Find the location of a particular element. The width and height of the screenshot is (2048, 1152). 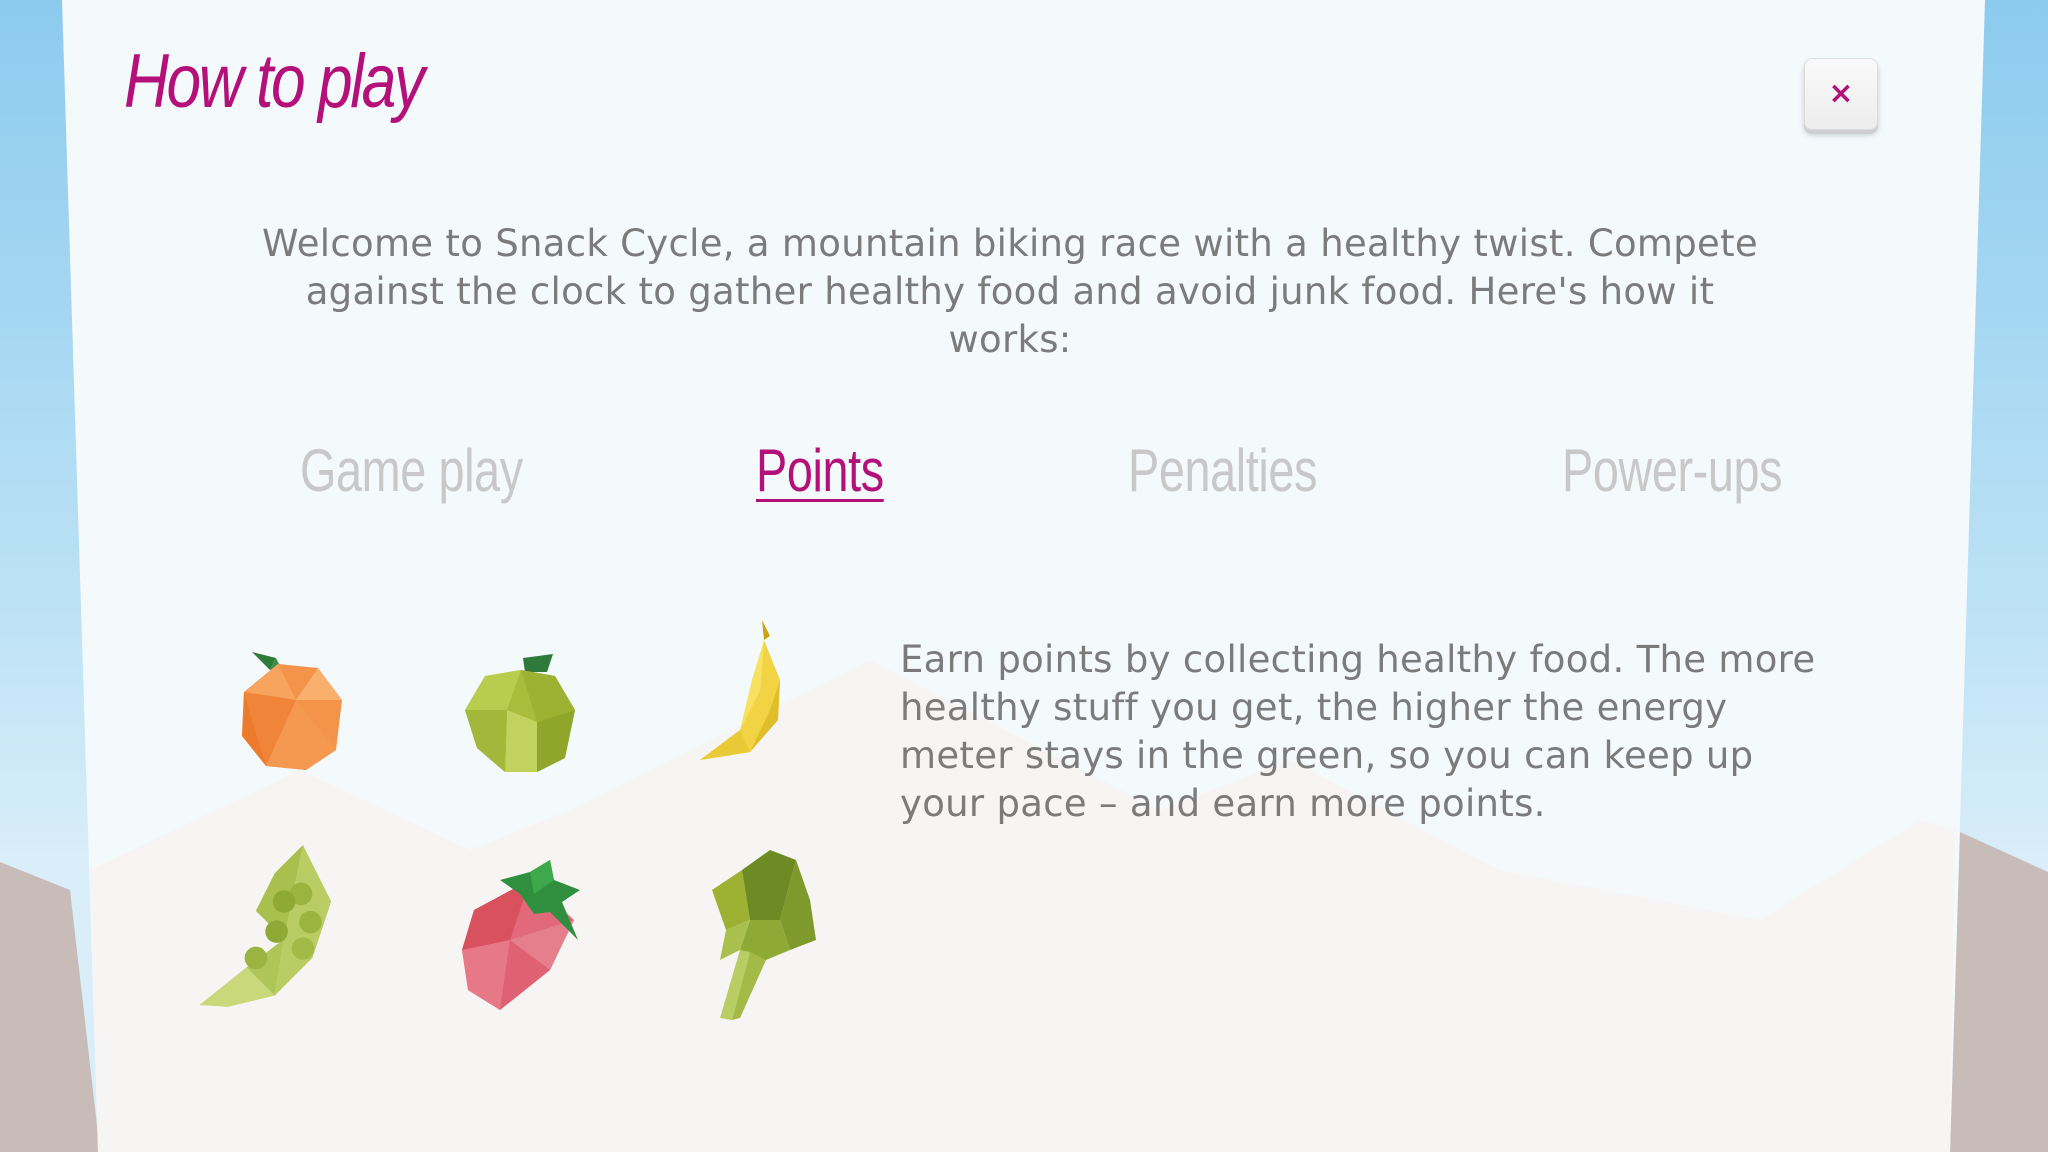

close-icon: × is located at coordinates (1841, 93).